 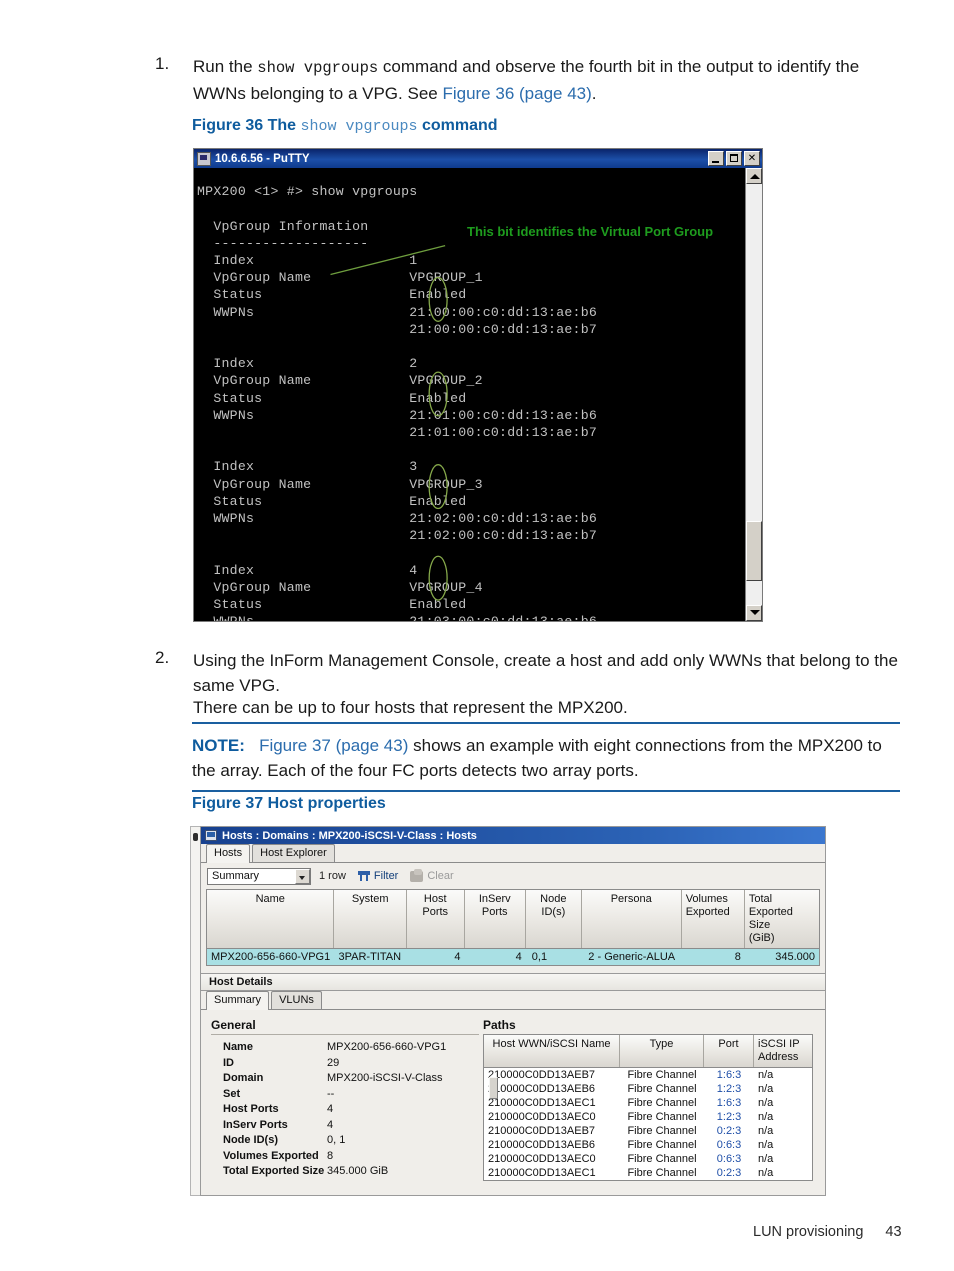 What do you see at coordinates (662, 1051) in the screenshot?
I see `paths-column-header-type: Type` at bounding box center [662, 1051].